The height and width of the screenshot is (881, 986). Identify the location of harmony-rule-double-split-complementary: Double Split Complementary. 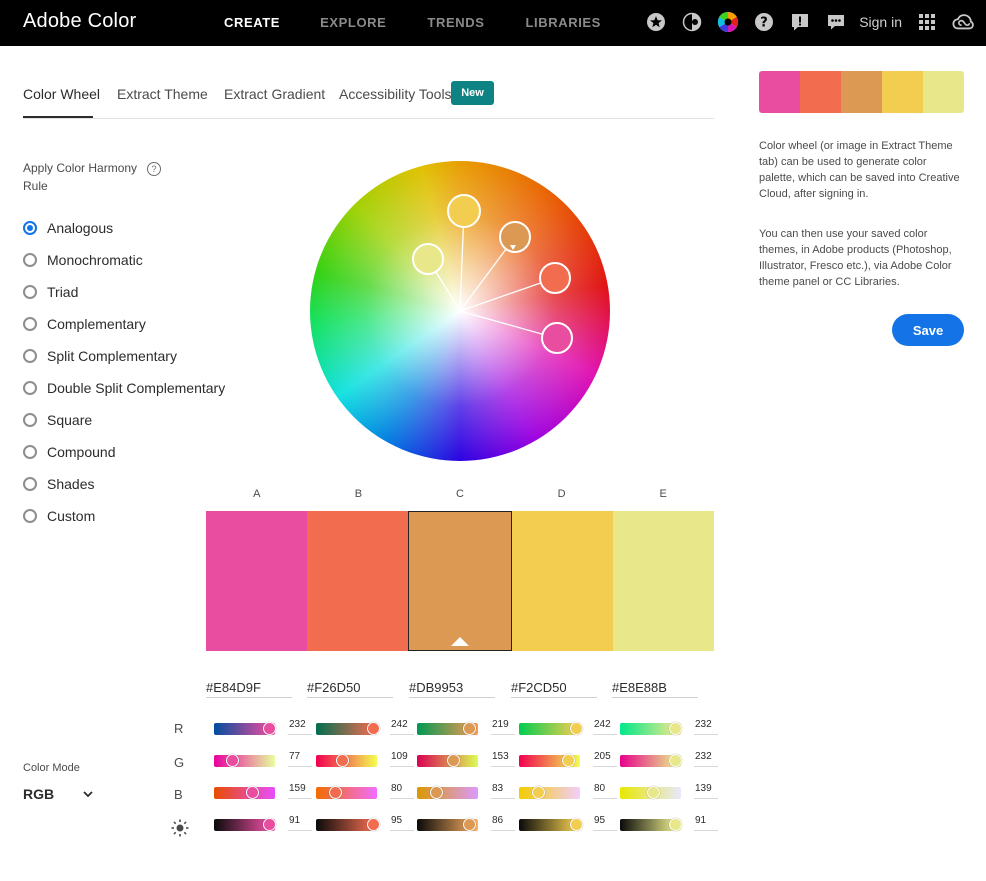
(124, 388).